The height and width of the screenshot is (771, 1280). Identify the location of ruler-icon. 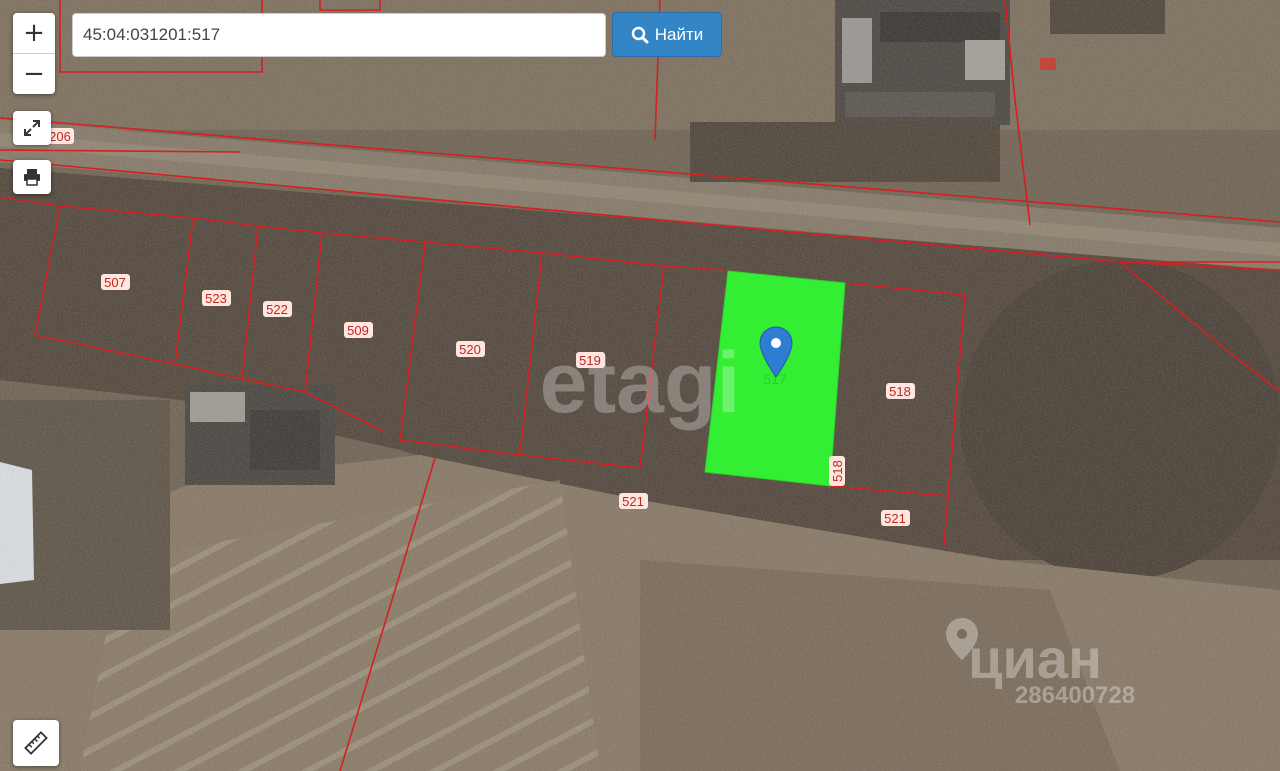
(36, 743).